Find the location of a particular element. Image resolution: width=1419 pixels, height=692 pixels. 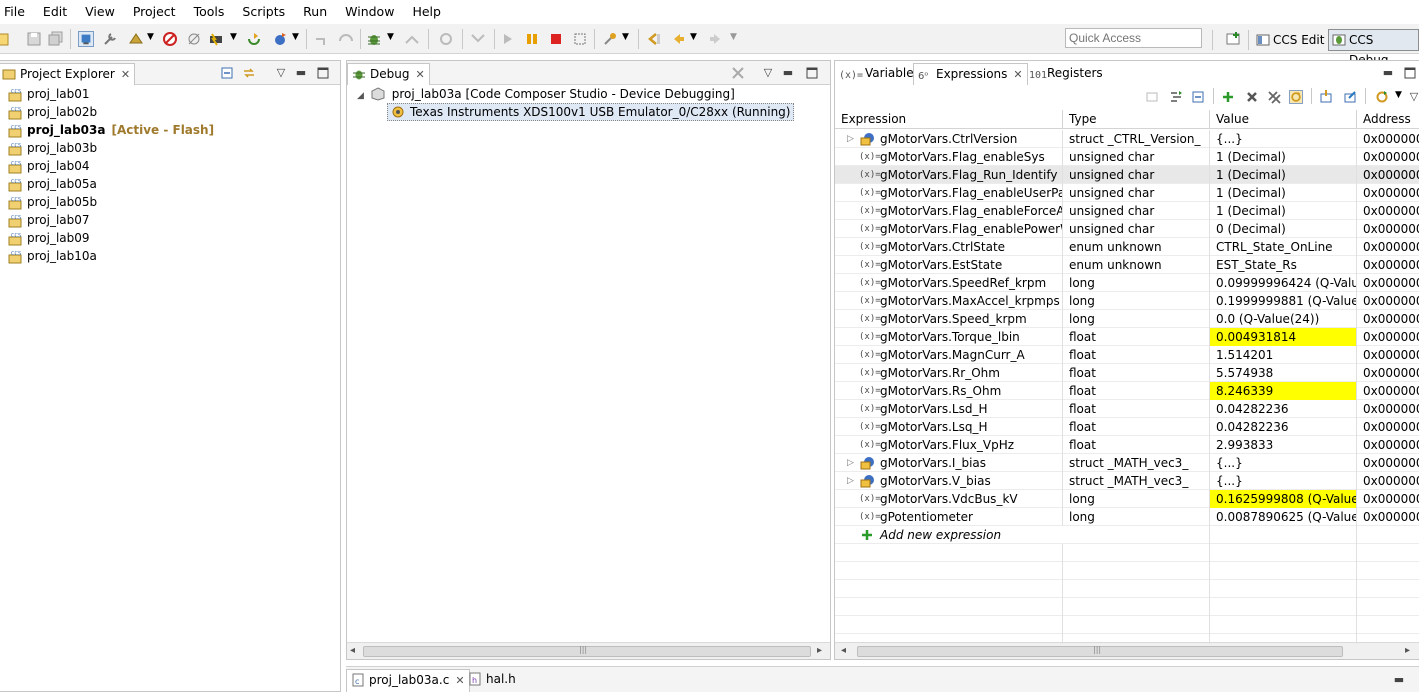

project-item-proj_lab02b: CCS proj_lab02b is located at coordinates (52, 112).